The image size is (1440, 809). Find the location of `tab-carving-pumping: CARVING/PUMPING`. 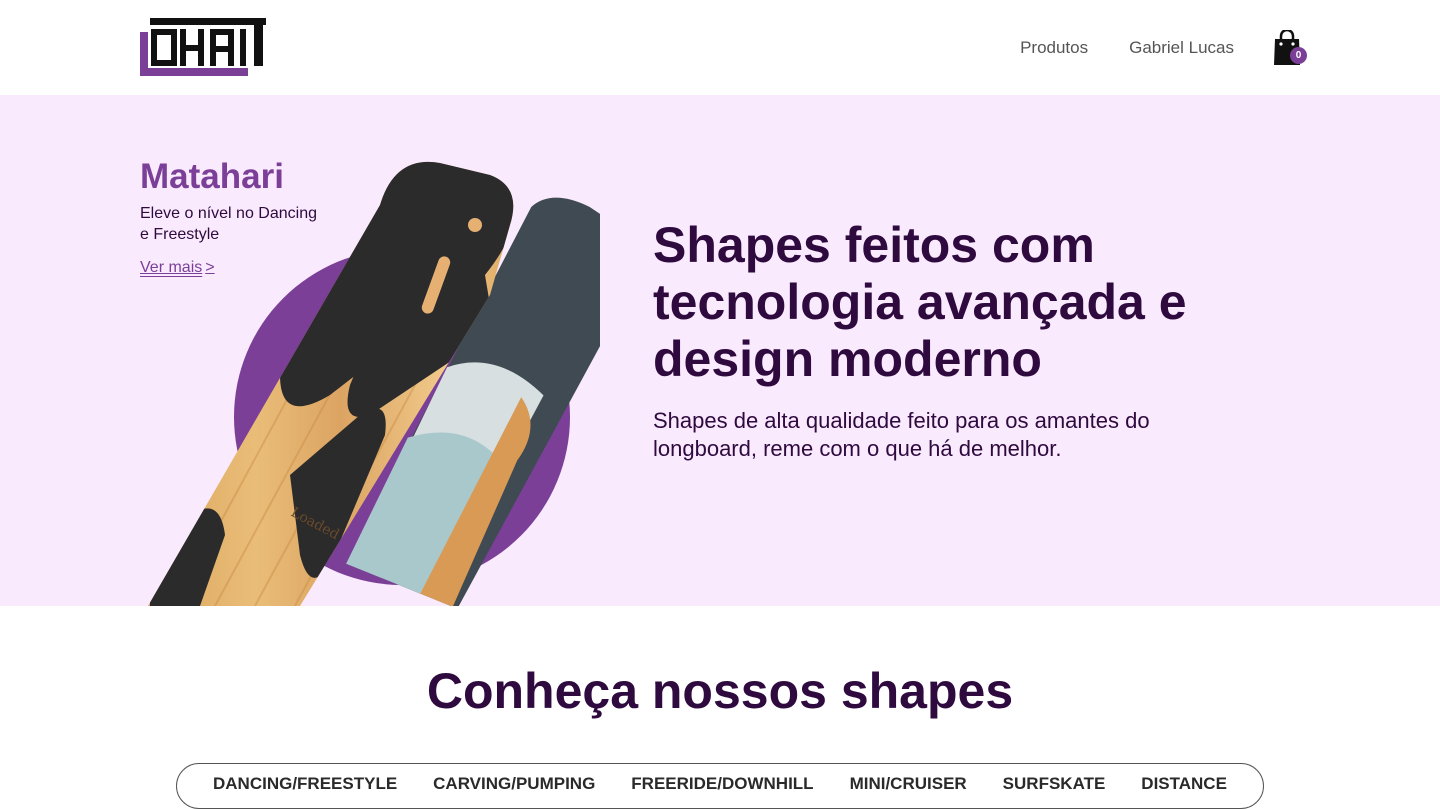

tab-carving-pumping: CARVING/PUMPING is located at coordinates (514, 784).